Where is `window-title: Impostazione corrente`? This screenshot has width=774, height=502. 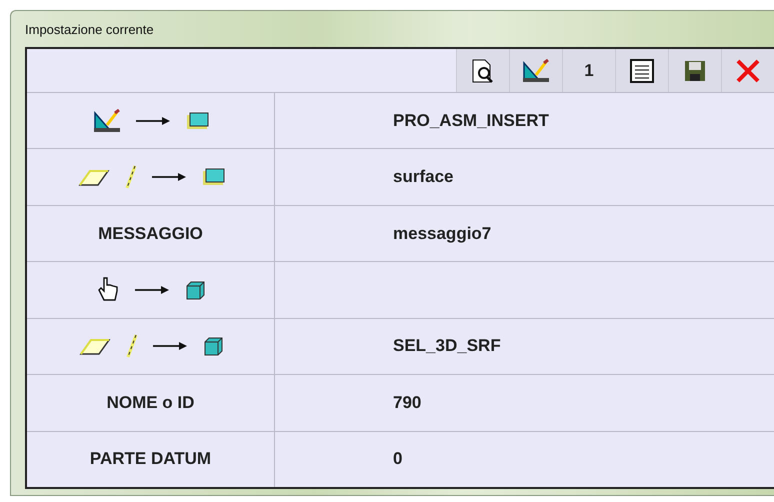 window-title: Impostazione corrente is located at coordinates (90, 29).